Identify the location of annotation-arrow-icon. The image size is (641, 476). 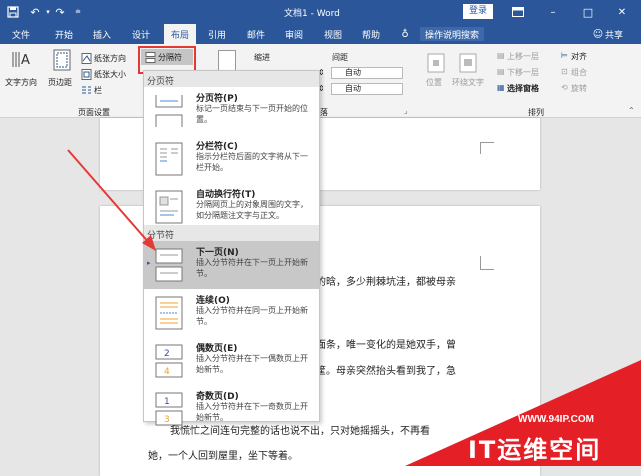
(111, 200).